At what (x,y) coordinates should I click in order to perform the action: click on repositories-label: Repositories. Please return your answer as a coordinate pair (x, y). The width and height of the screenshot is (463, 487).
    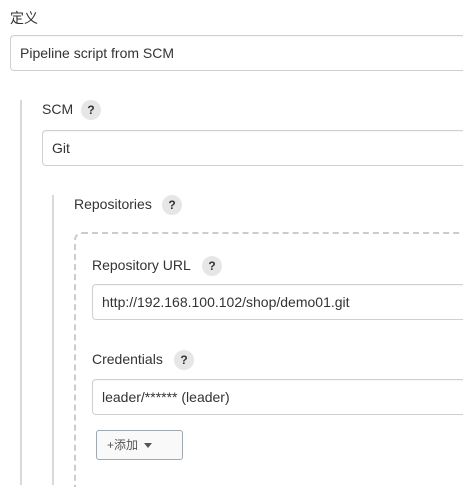
    Looking at the image, I should click on (113, 204).